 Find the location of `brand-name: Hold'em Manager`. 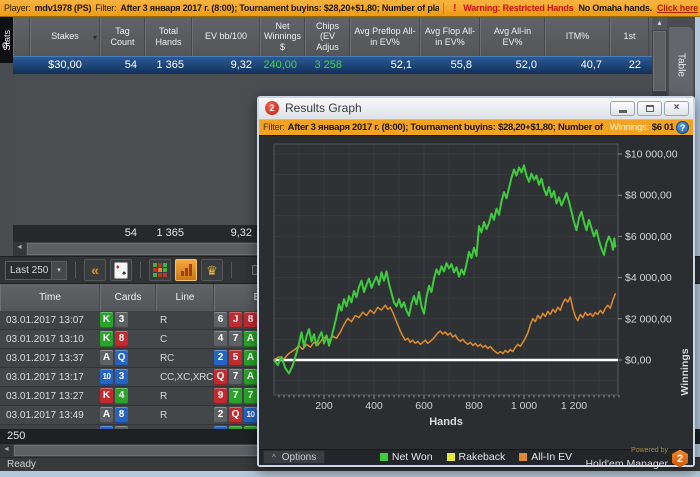

brand-name: Hold'em Manager is located at coordinates (626, 463).